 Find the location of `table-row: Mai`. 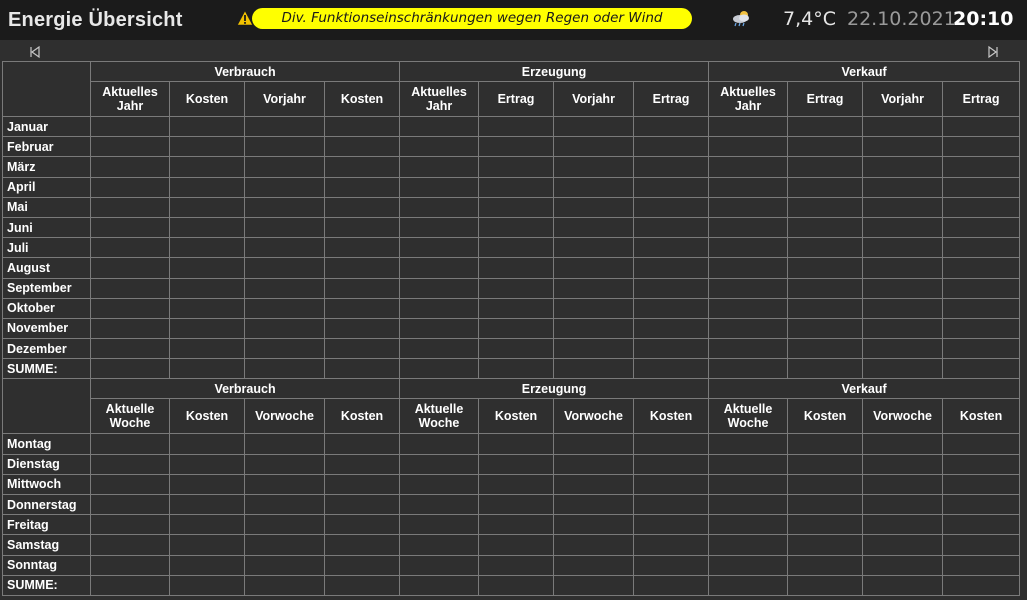

table-row: Mai is located at coordinates (511, 207).